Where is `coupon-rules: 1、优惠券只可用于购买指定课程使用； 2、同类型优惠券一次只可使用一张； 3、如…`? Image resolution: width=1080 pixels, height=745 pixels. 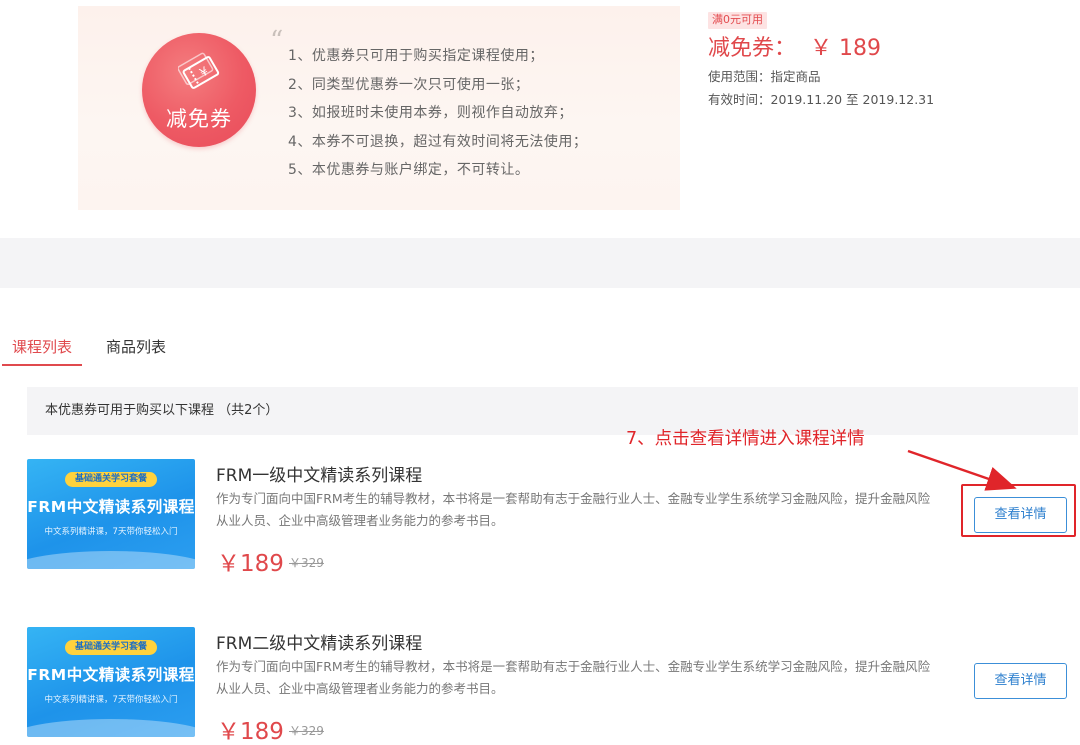 coupon-rules: 1、优惠券只可用于购买指定课程使用； 2、同类型优惠券一次只可使用一张； 3、如… is located at coordinates (437, 113).